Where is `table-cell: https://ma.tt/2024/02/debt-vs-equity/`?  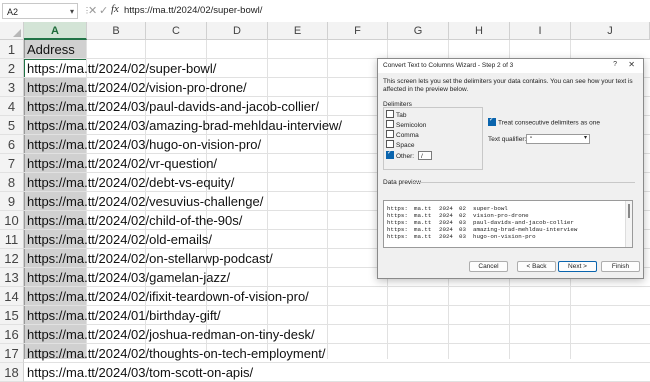 table-cell: https://ma.tt/2024/02/debt-vs-equity/ is located at coordinates (130, 182).